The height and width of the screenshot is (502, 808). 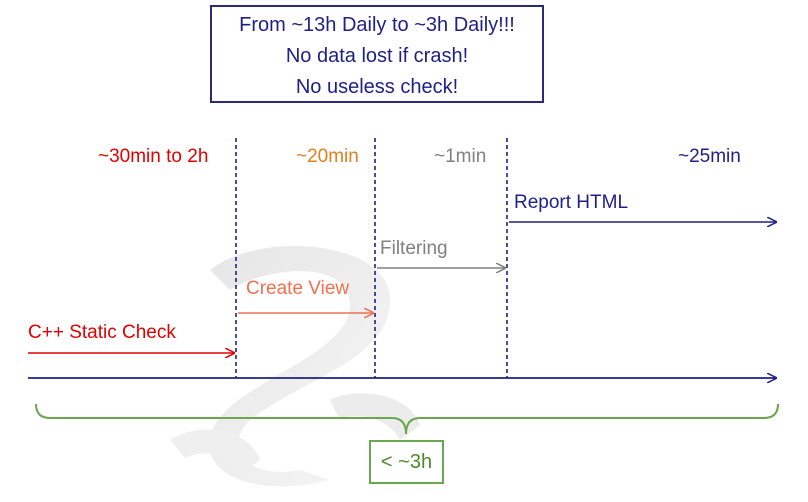 I want to click on total-duration-box: < ~3h, so click(x=406, y=462).